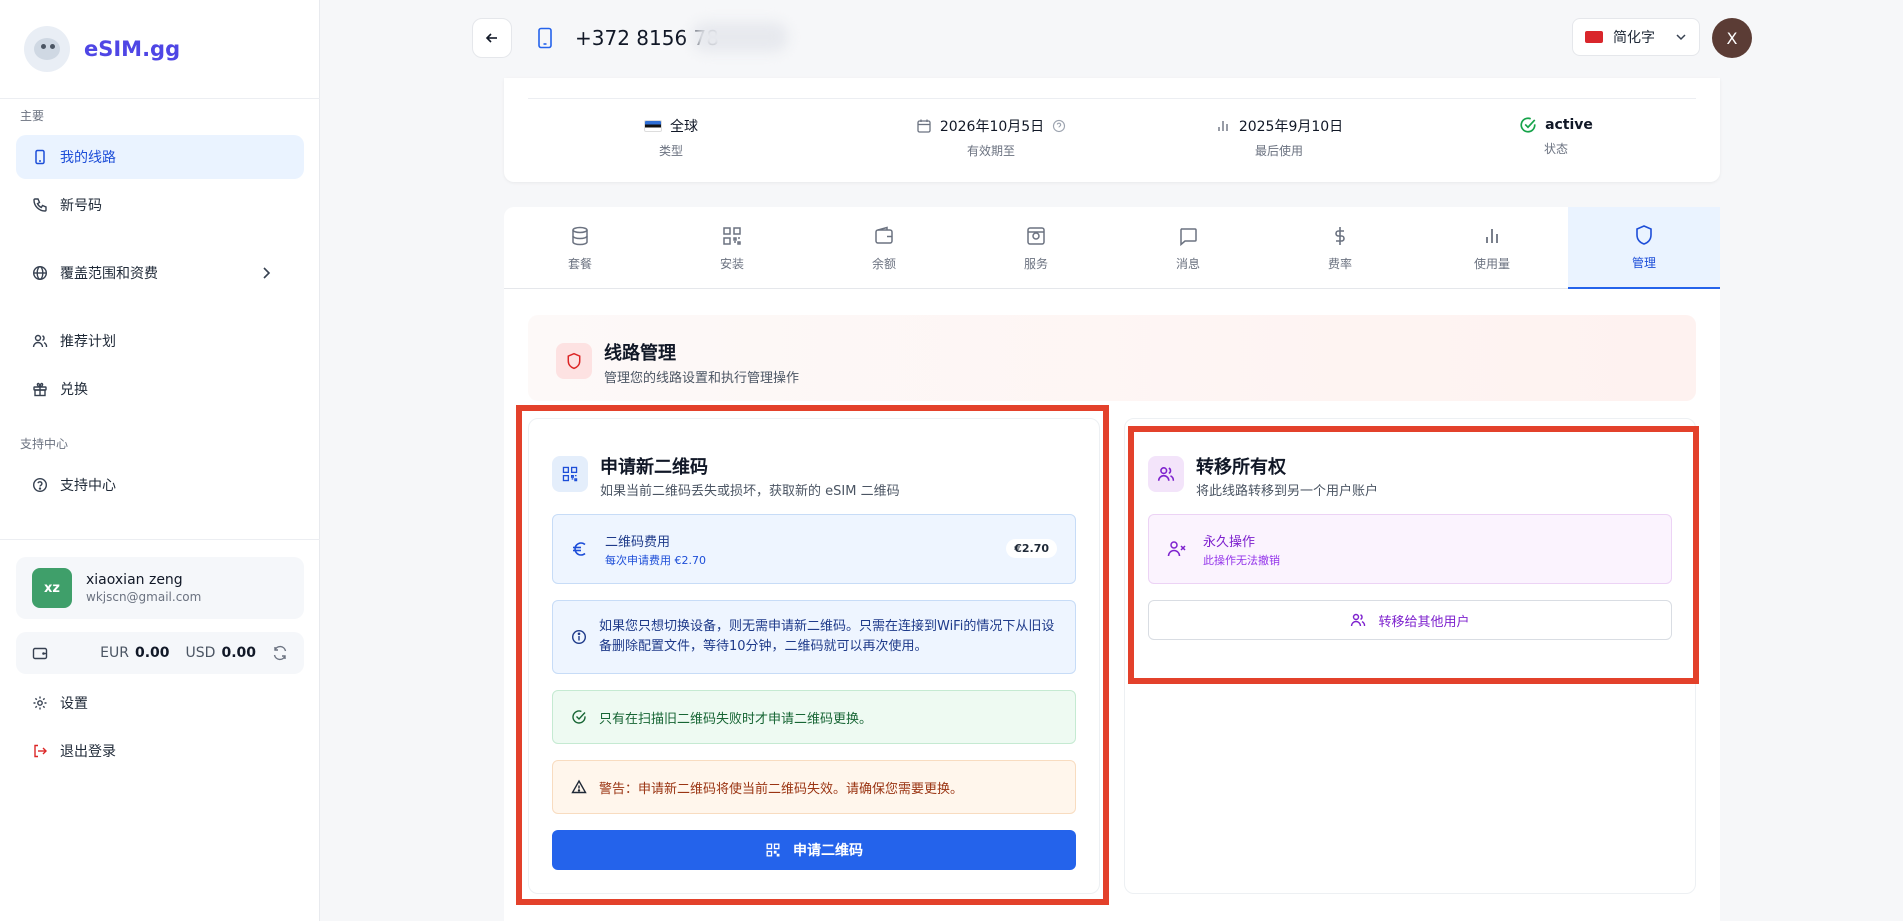  I want to click on qr-fee-subtitle: 每次申请费用 €2.70, so click(655, 560).